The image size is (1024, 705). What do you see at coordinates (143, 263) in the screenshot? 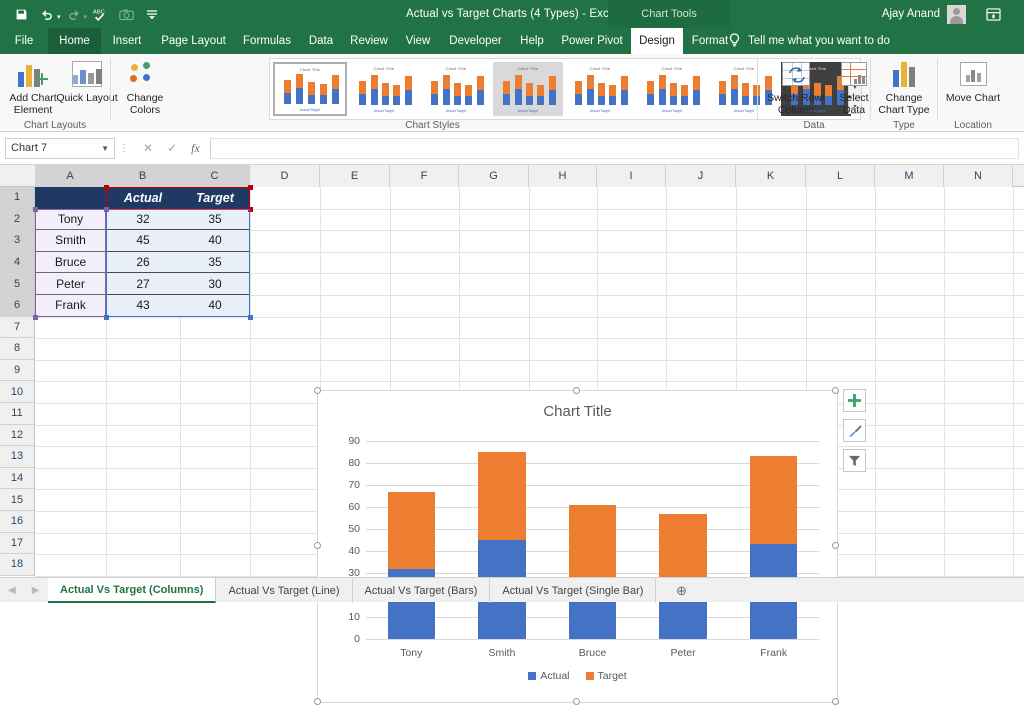
I see `cell-b4: 26` at bounding box center [143, 263].